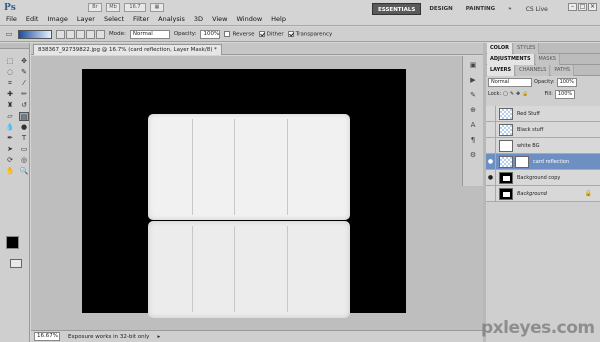 This screenshot has width=600, height=342. I want to click on tab-styles: STYLES, so click(527, 48).